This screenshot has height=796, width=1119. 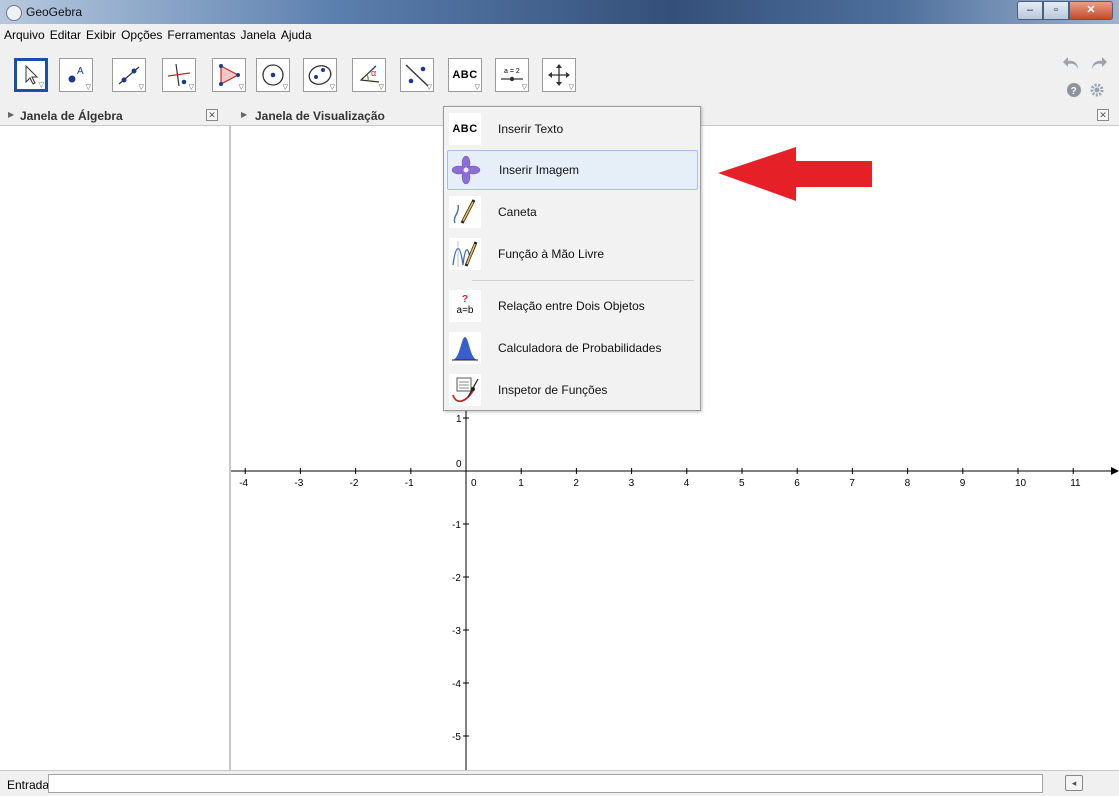 What do you see at coordinates (456, 631) in the screenshot?
I see `y-tick-label: -3` at bounding box center [456, 631].